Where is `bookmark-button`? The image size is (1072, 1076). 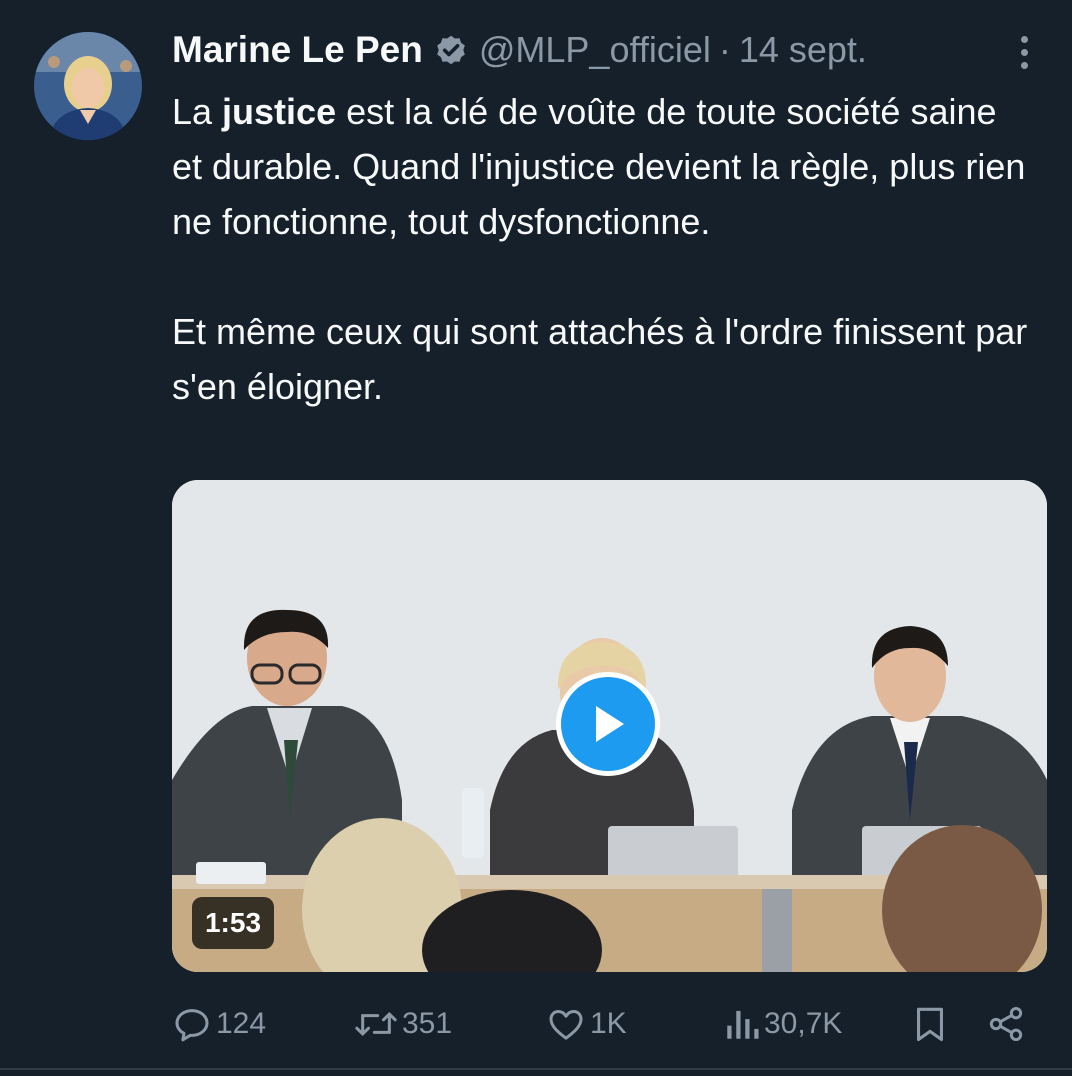 bookmark-button is located at coordinates (930, 1024).